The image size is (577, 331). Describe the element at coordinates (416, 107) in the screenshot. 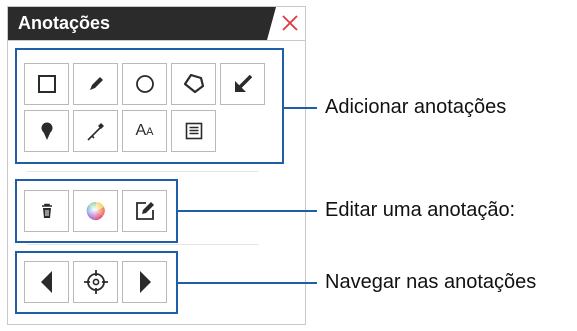

I see `callout-add-annotations: Adicionar anotações` at that location.